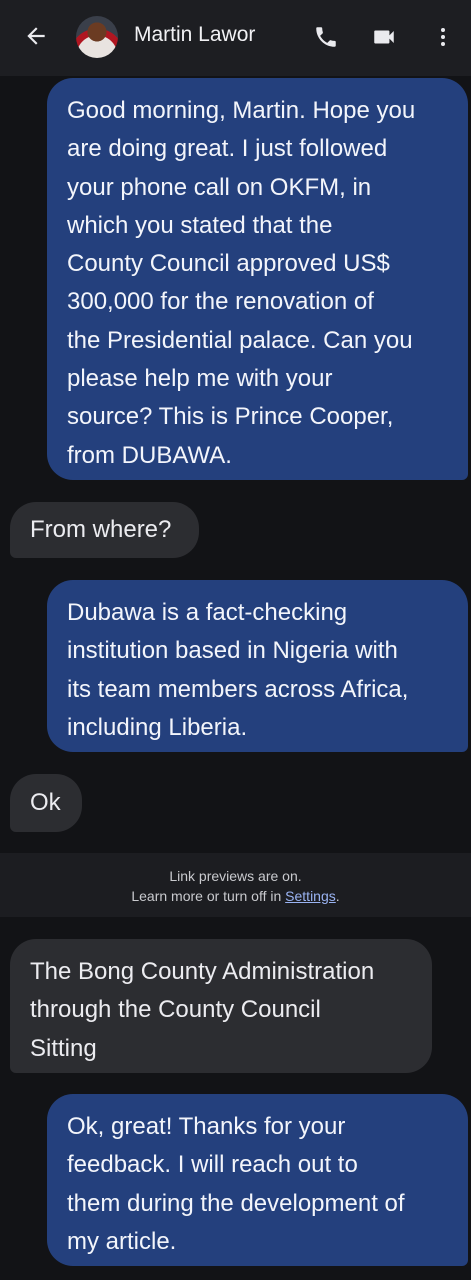  I want to click on video-call-button, so click(384, 37).